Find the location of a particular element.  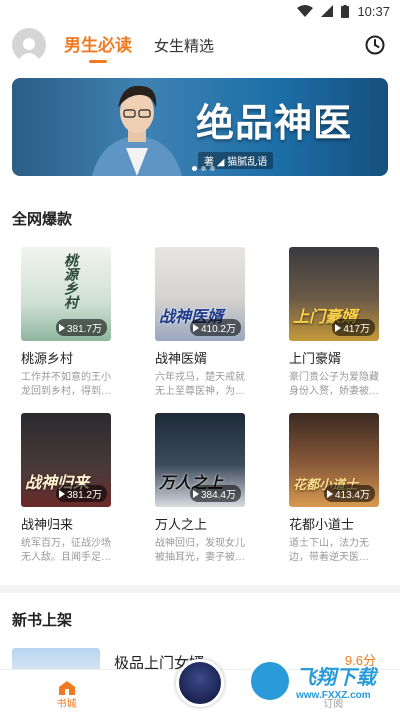

clock-icon is located at coordinates (375, 45).